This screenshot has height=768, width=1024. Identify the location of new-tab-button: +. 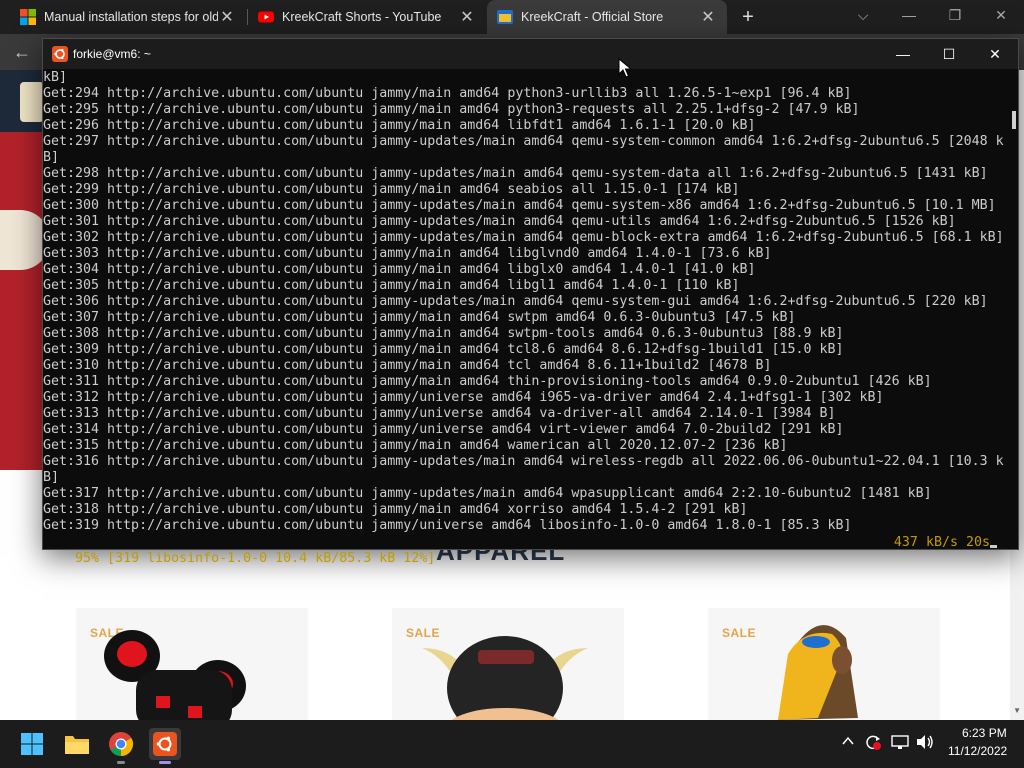
(748, 17).